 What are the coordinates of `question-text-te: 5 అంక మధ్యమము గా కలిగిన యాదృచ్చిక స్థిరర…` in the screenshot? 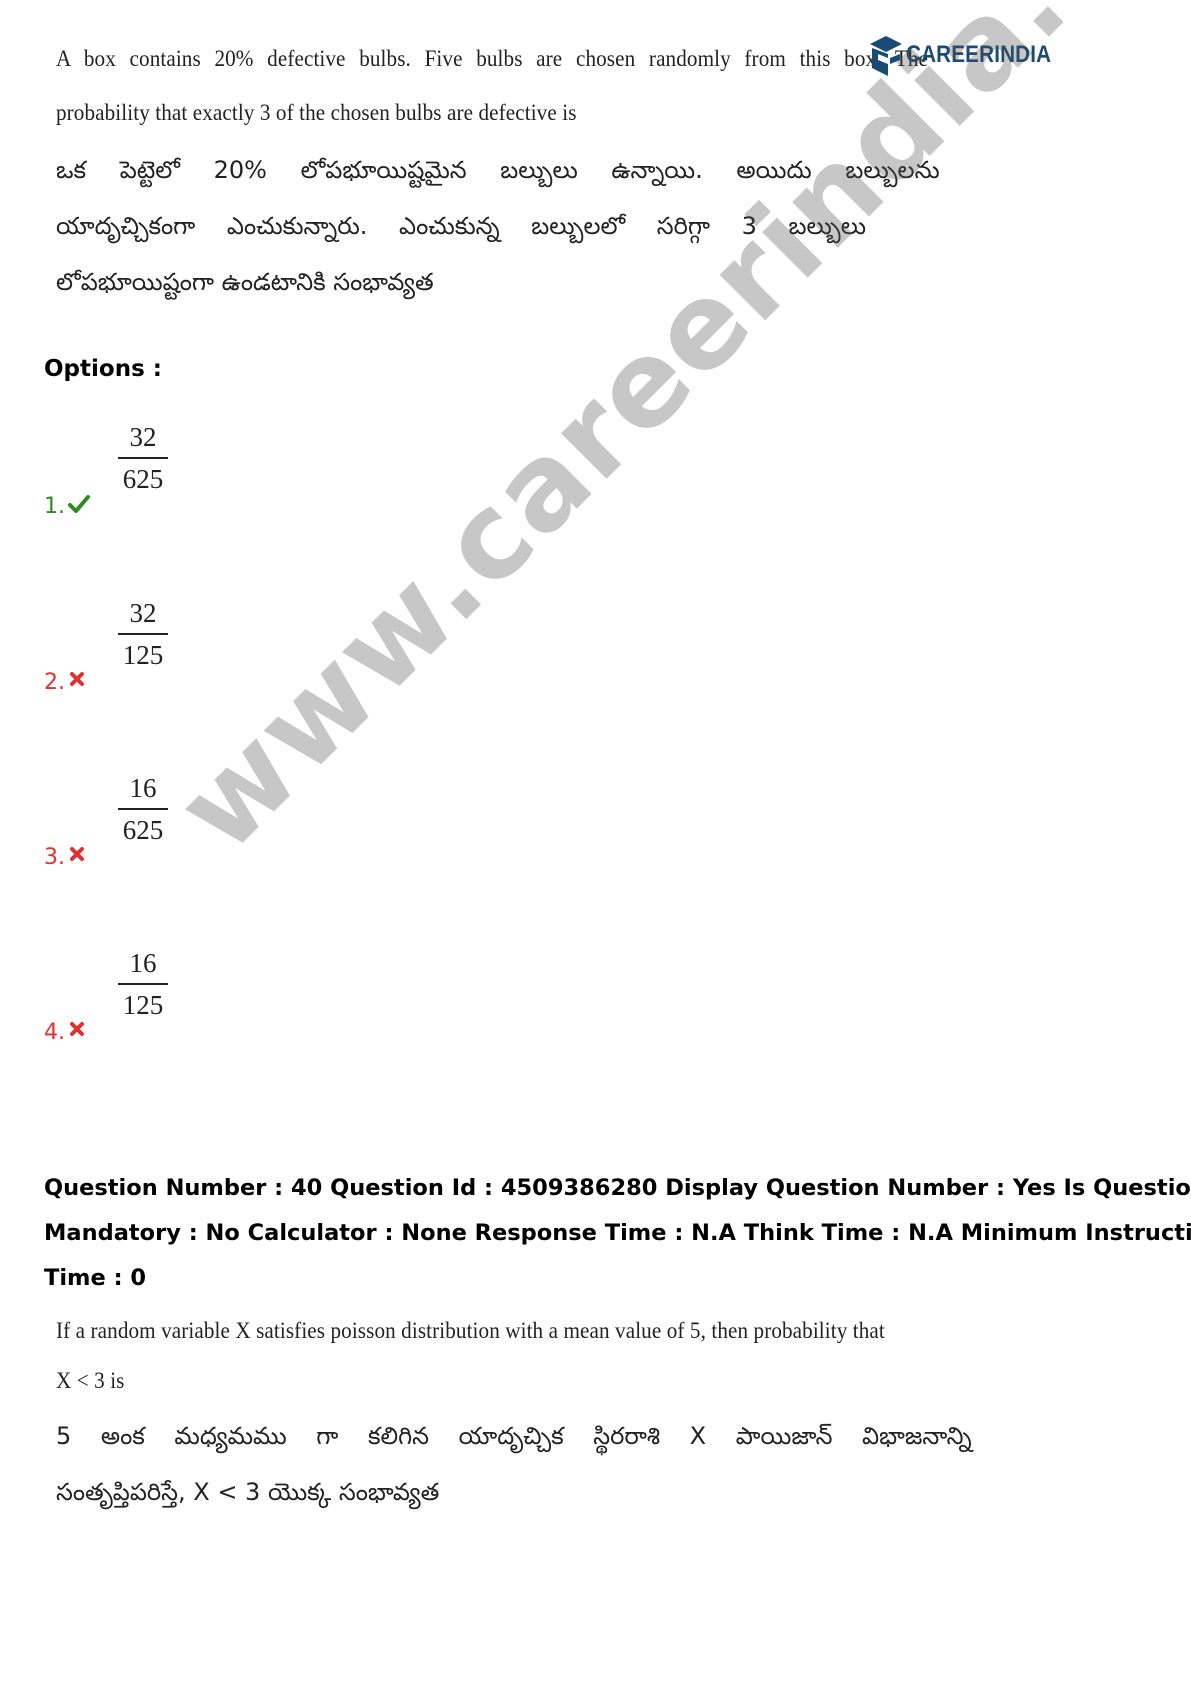 It's located at (514, 1436).